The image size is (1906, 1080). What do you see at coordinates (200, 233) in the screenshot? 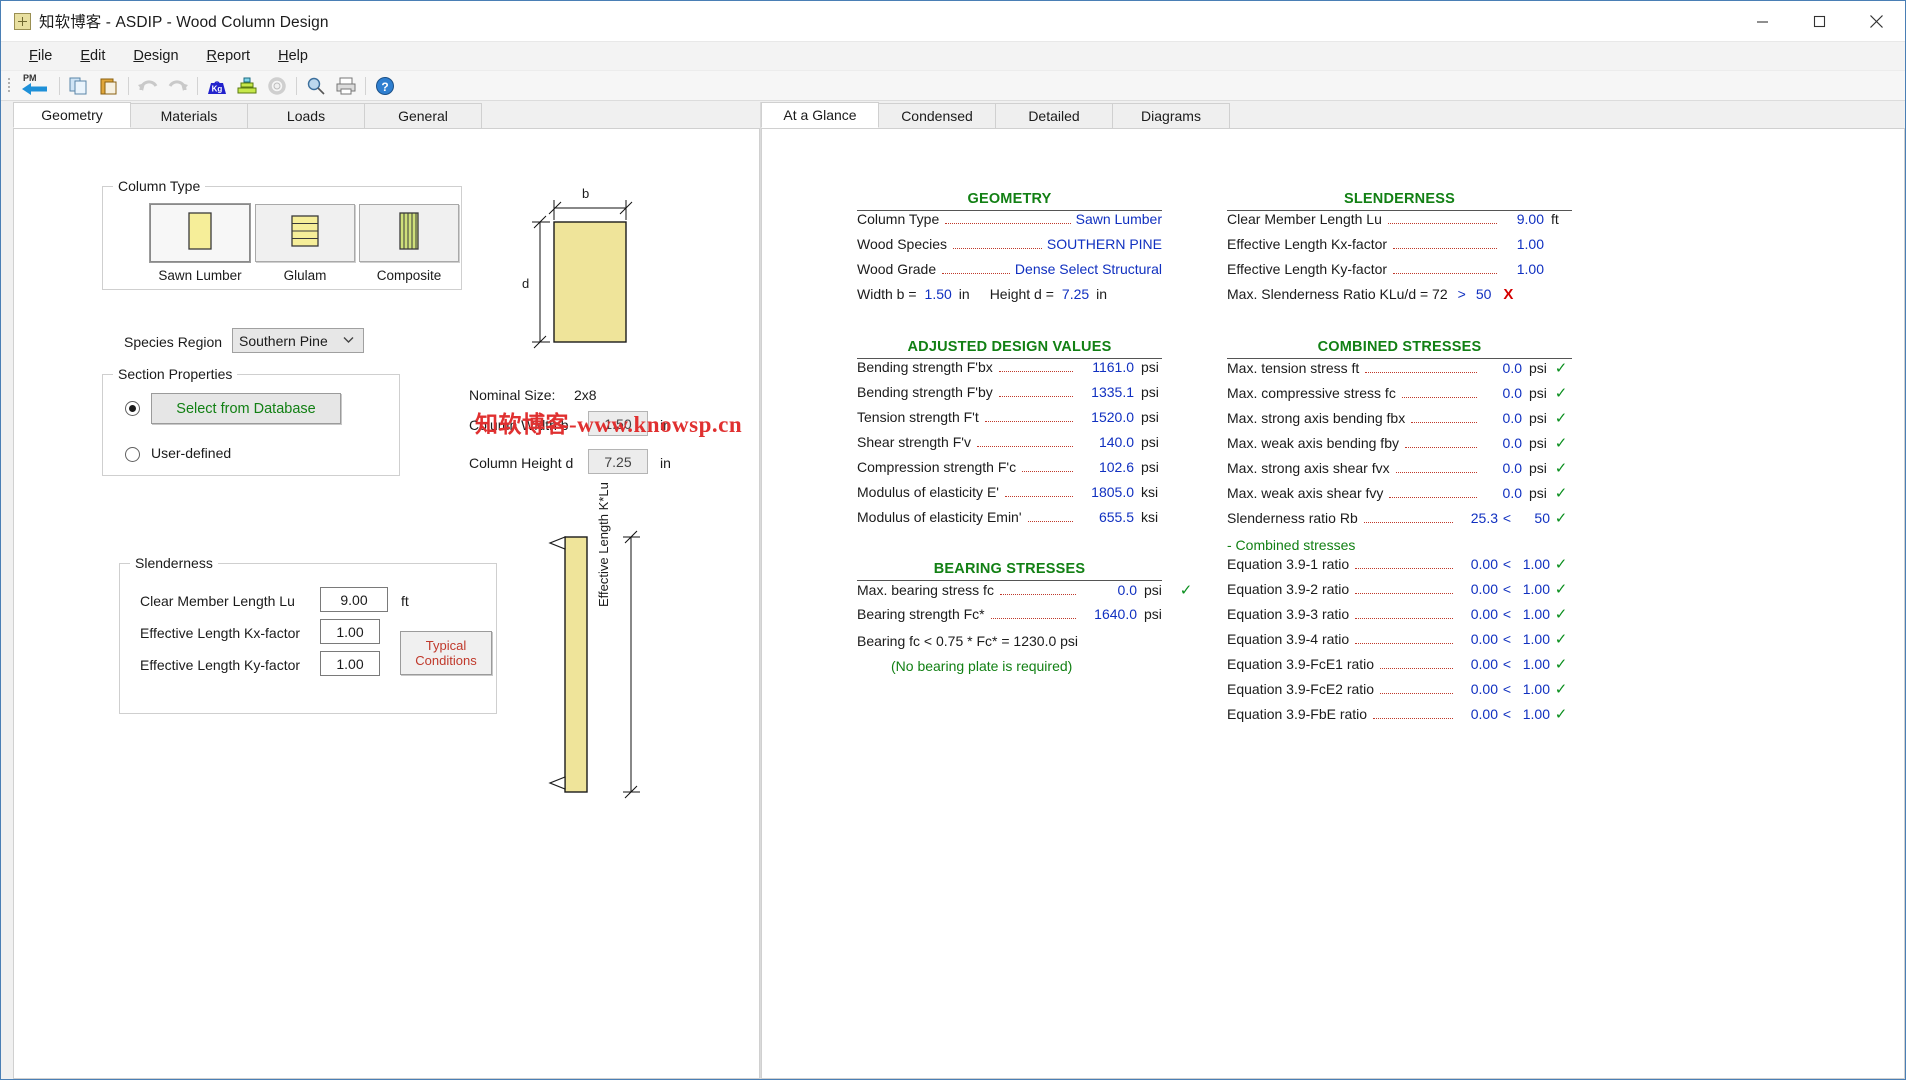
I see `column-type-sawn-lumber-button` at bounding box center [200, 233].